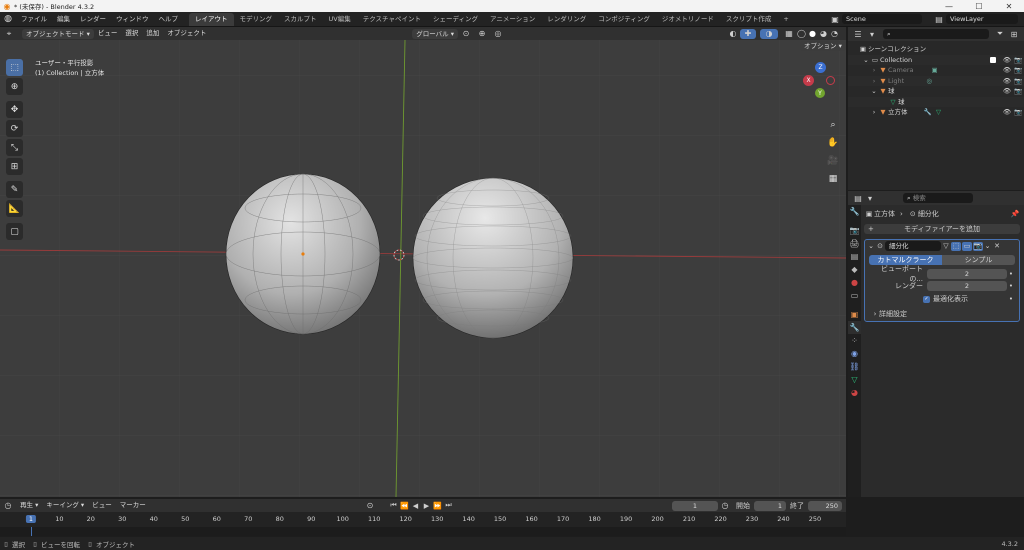 Image resolution: width=1024 pixels, height=550 pixels. I want to click on mode-selector: オブジェクトモード ▾, so click(58, 33).